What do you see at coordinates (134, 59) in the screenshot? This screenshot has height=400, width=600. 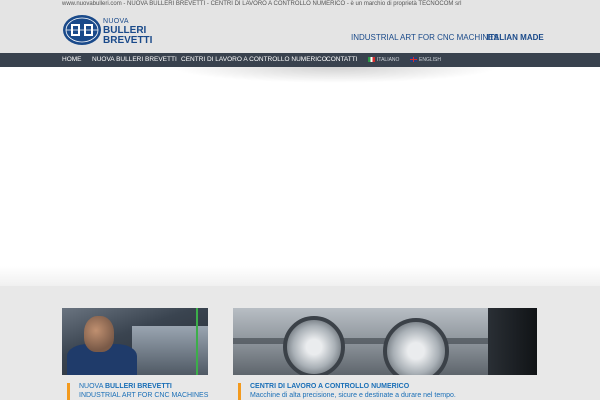 I see `nav-item-nuova-bulleri-brevetti: NUOVA BULLERI BREVETTI` at bounding box center [134, 59].